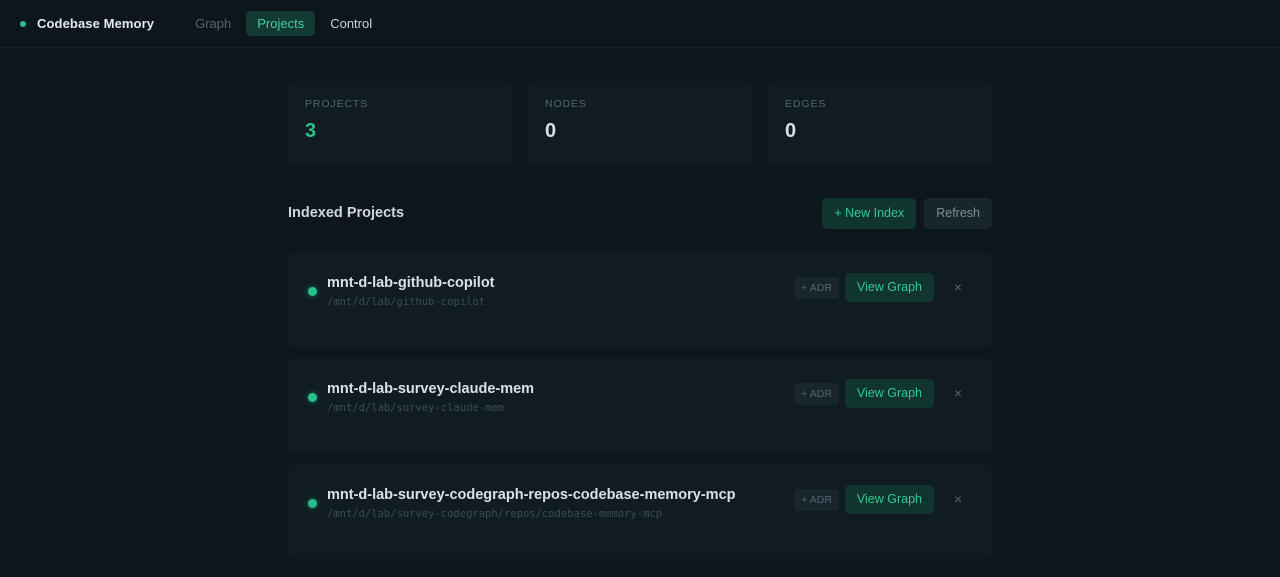  What do you see at coordinates (23, 23) in the screenshot?
I see `brand-status-dot-icon` at bounding box center [23, 23].